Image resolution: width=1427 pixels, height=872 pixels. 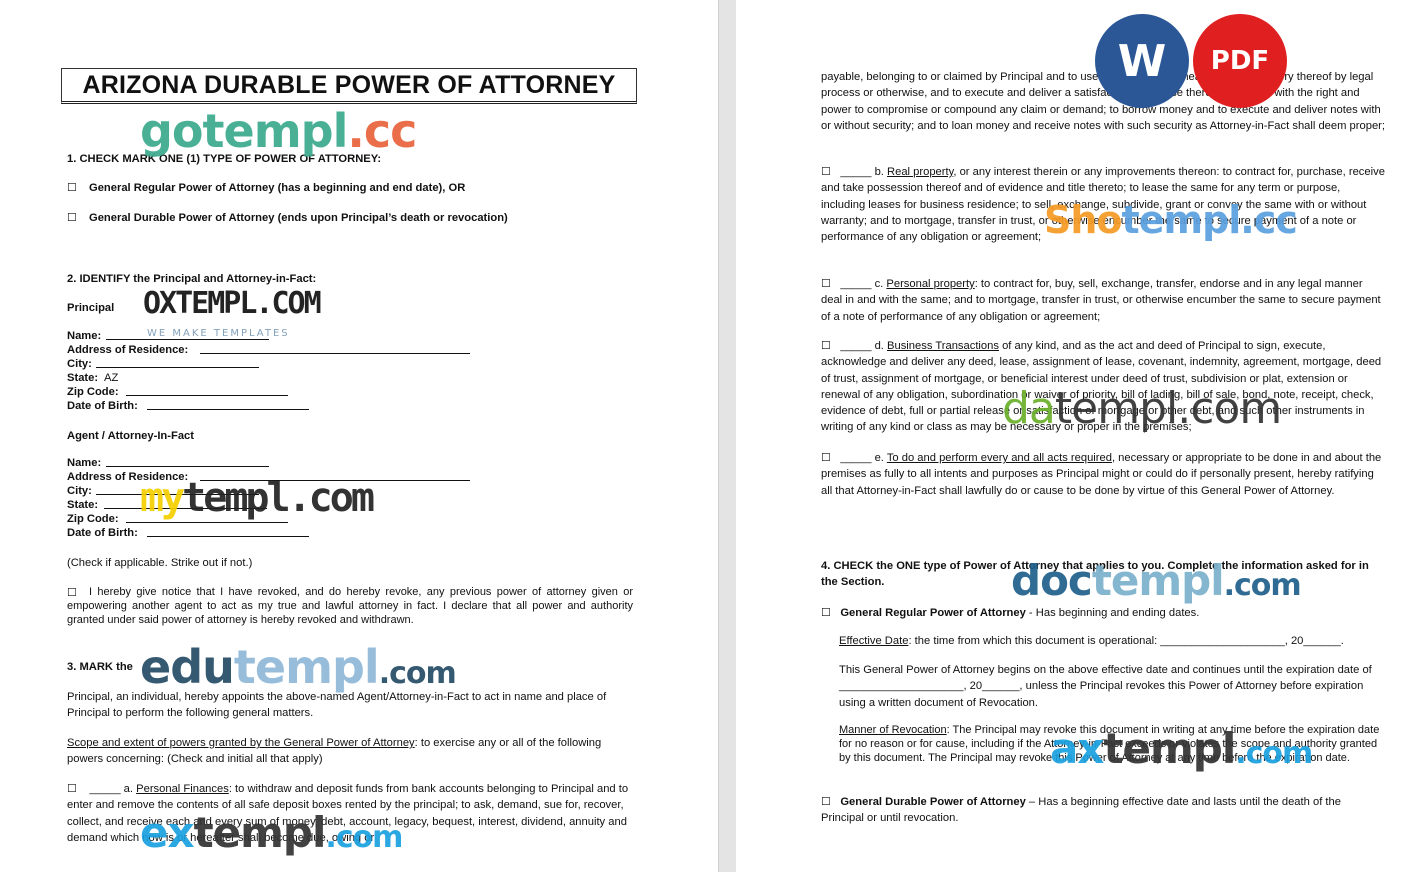 What do you see at coordinates (933, 802) in the screenshot?
I see `general-durable-label: General Durable Power of Attorney` at bounding box center [933, 802].